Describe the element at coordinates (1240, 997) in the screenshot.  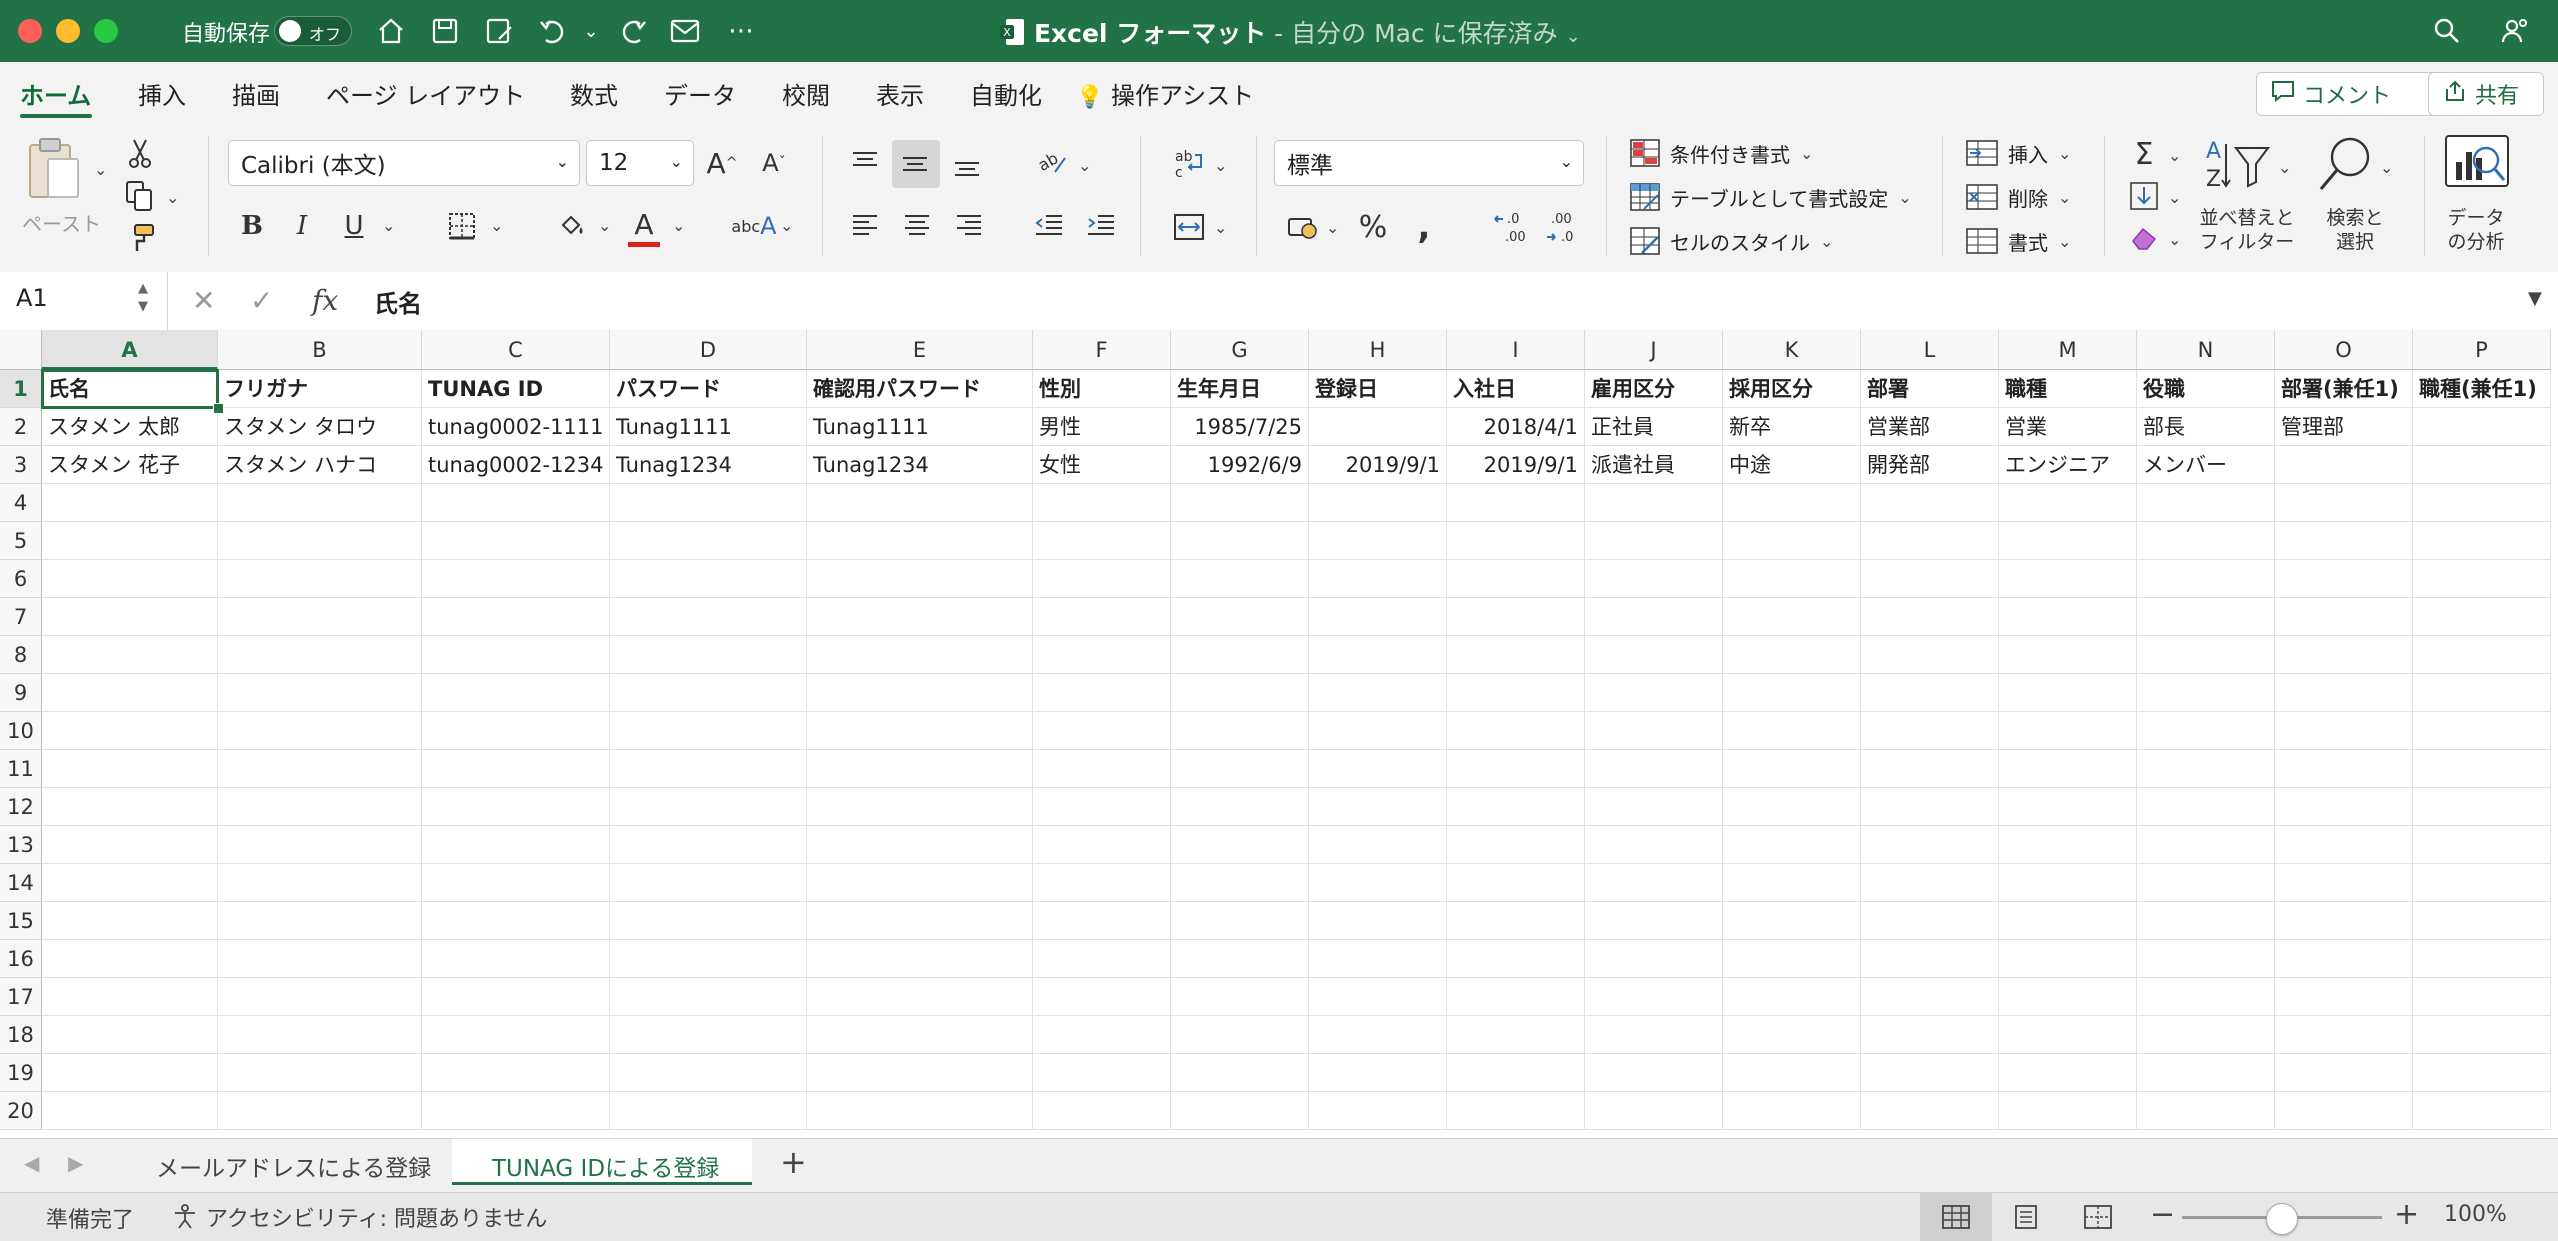
I see `cell-g17` at that location.